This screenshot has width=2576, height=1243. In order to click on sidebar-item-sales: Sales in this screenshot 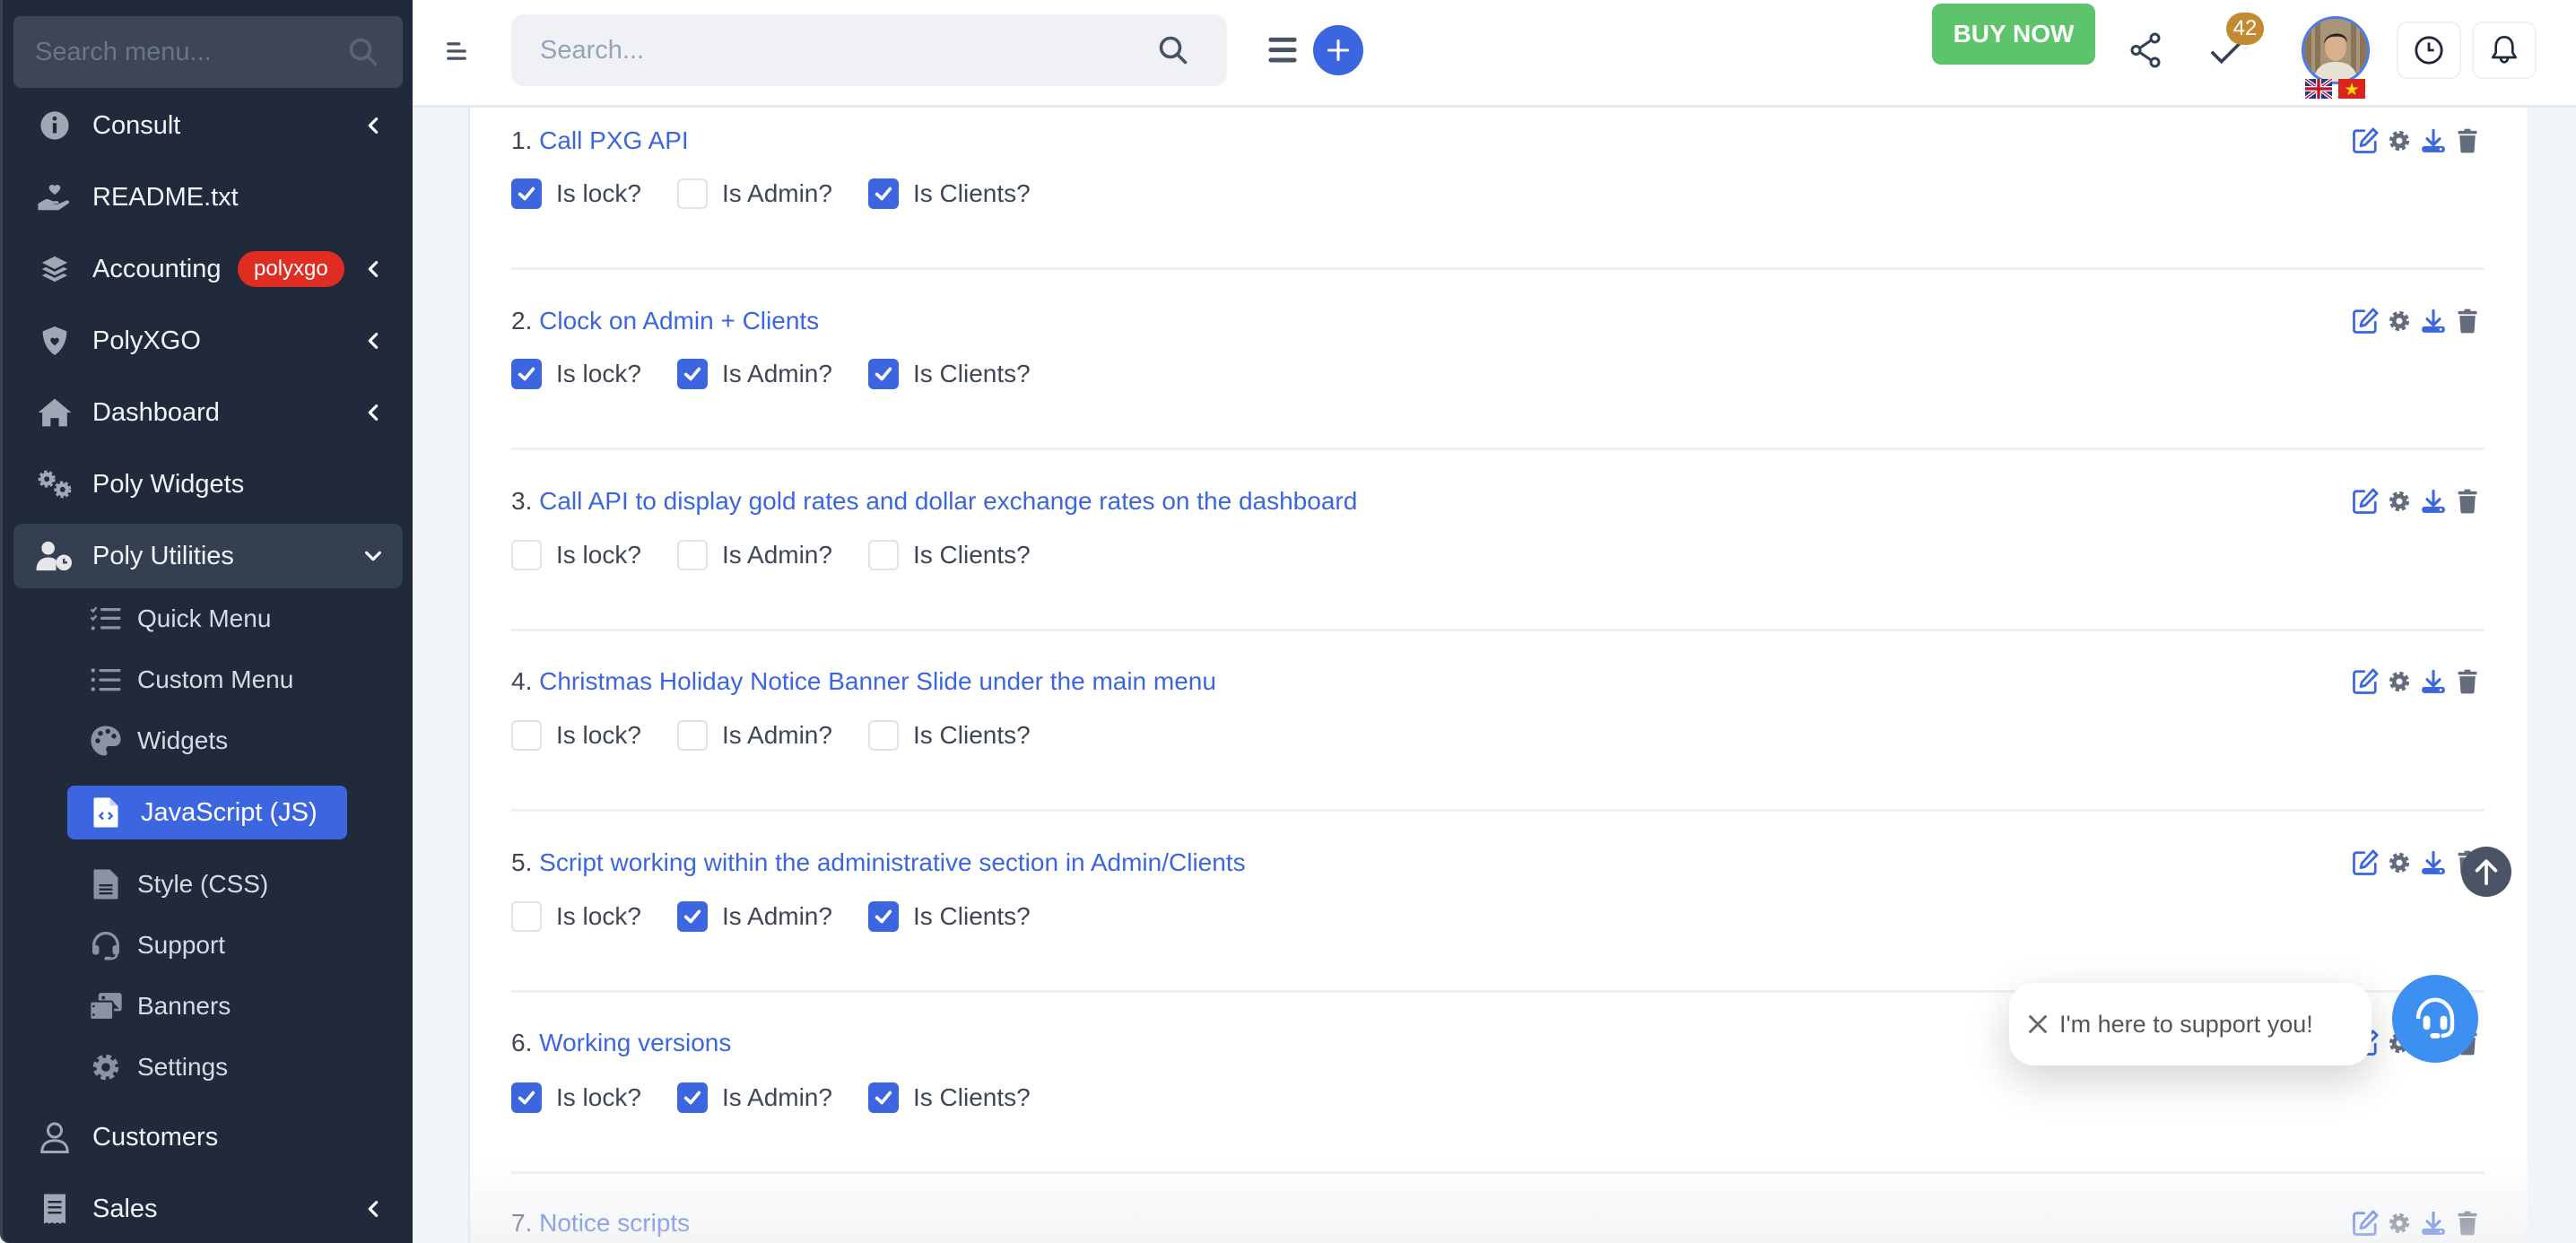, I will do `click(208, 1209)`.